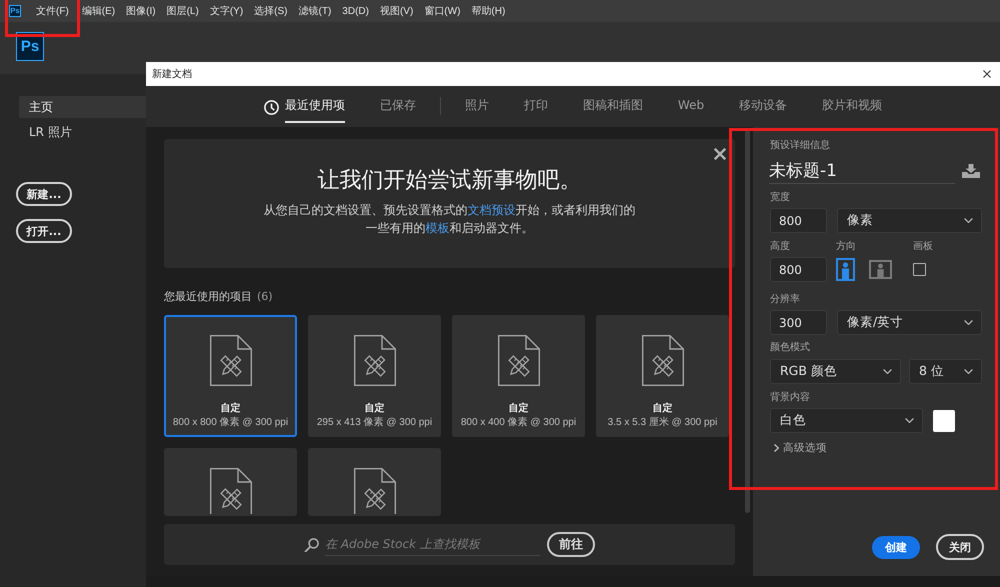  I want to click on tile-size: 3.5 x 5.3 厘米 @ 300 ppi, so click(663, 423).